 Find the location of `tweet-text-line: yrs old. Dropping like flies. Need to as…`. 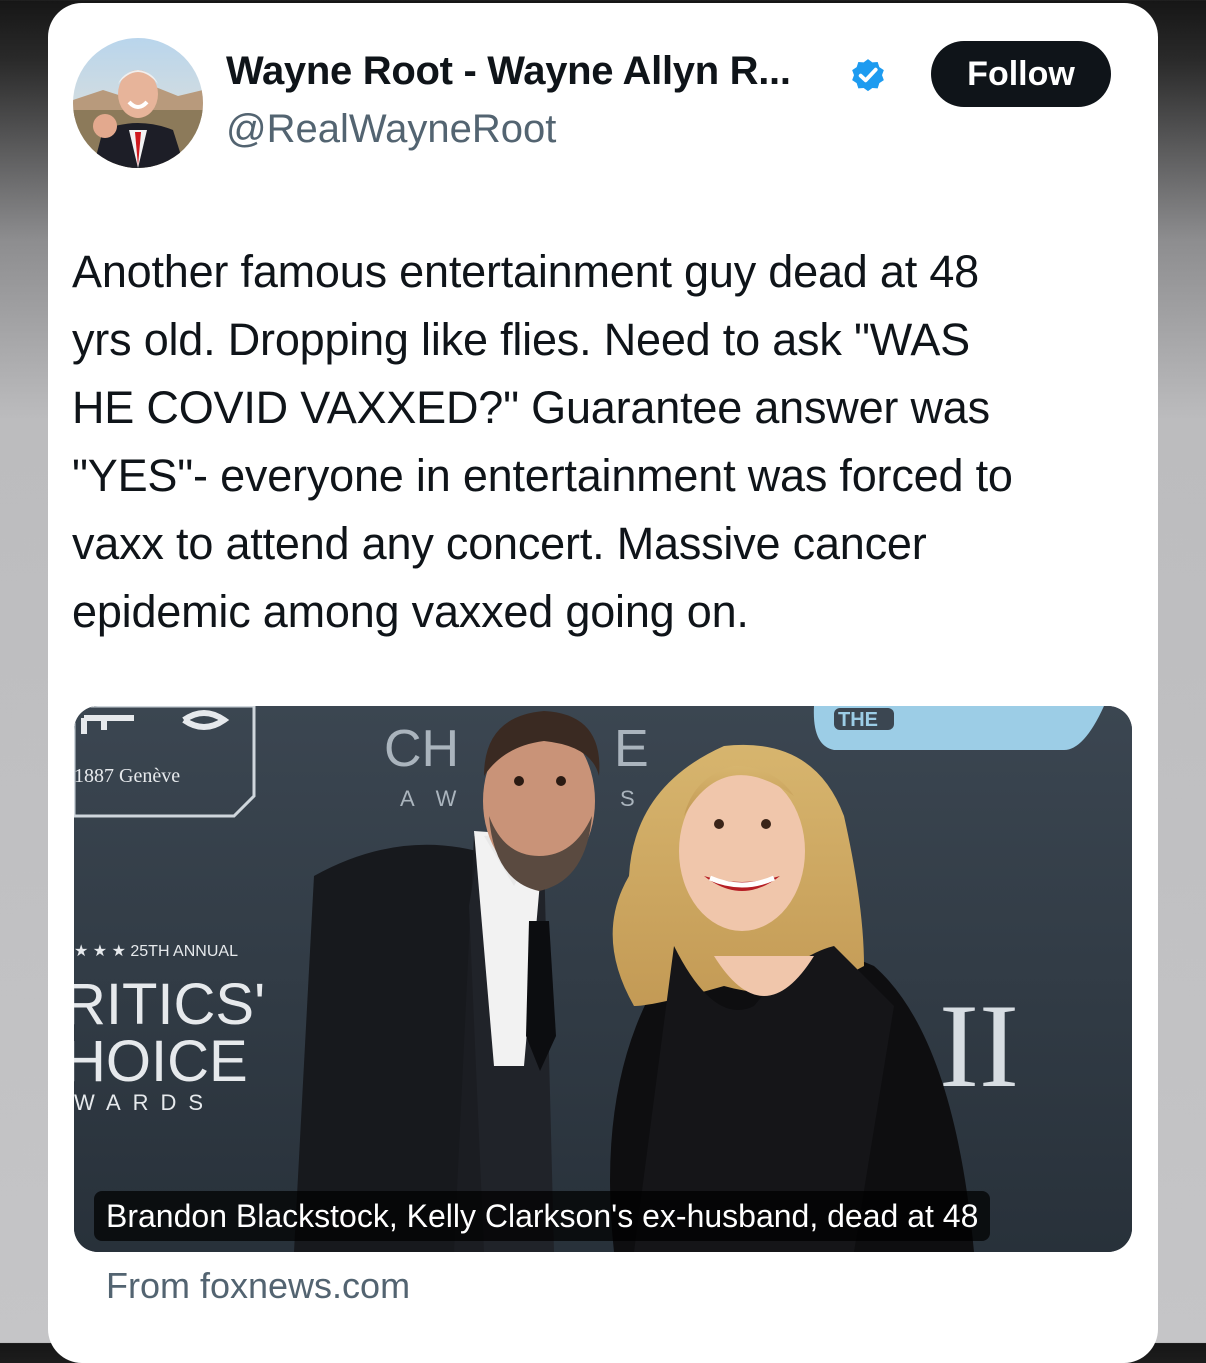

tweet-text-line: yrs old. Dropping like flies. Need to as… is located at coordinates (521, 339).